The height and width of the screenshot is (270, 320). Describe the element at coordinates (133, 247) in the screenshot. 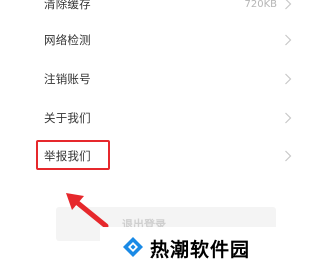

I see `diamond-logo-icon` at that location.